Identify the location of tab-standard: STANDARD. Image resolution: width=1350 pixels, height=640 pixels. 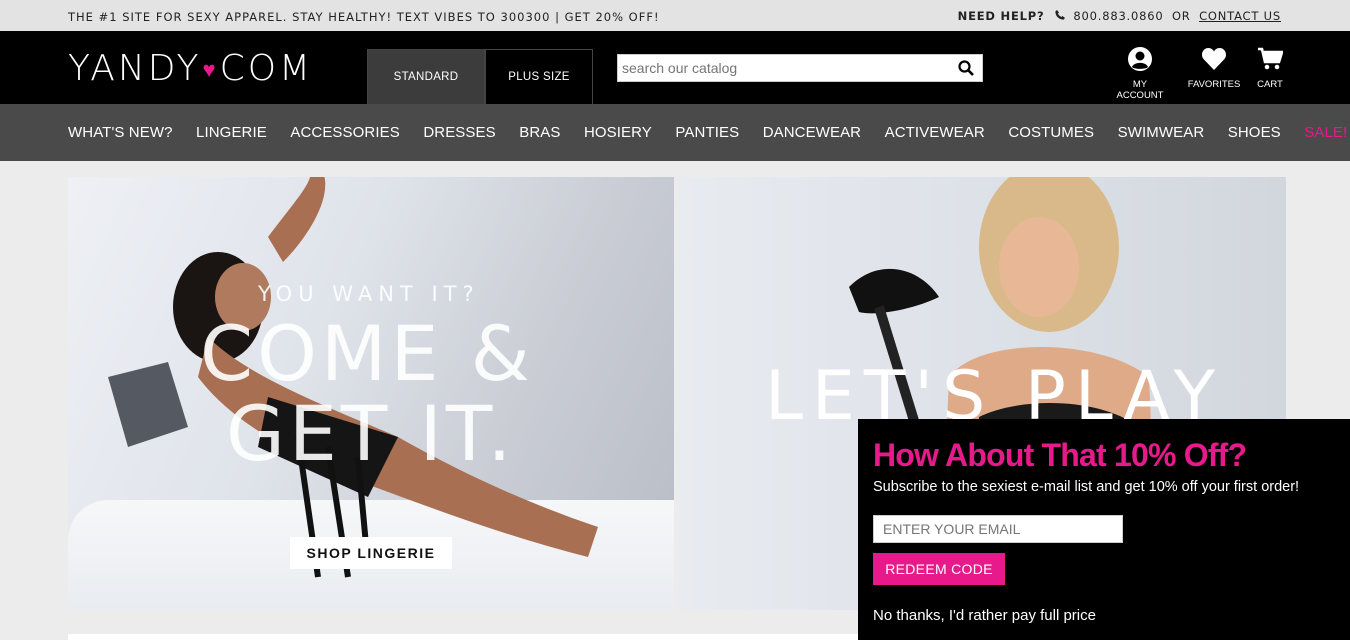
(426, 77).